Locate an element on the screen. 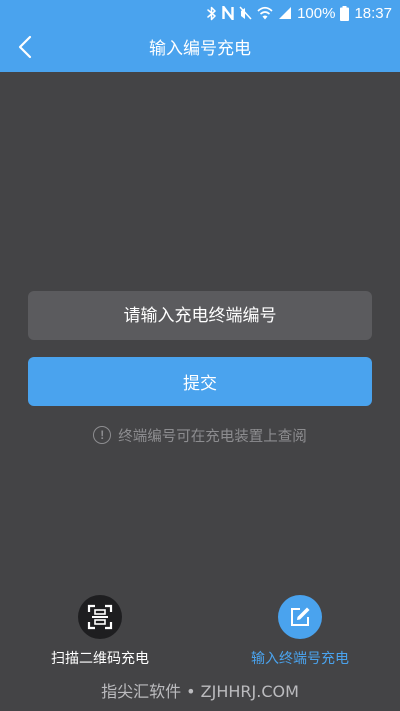 The image size is (400, 711). info-circle-icon: ! is located at coordinates (102, 435).